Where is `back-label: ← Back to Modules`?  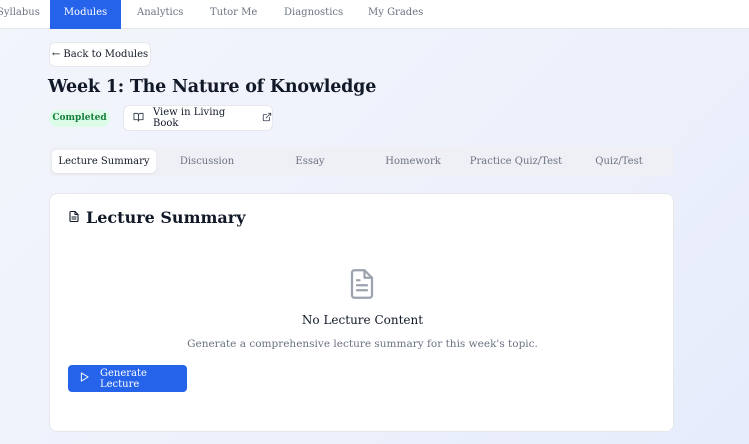
back-label: ← Back to Modules is located at coordinates (100, 54).